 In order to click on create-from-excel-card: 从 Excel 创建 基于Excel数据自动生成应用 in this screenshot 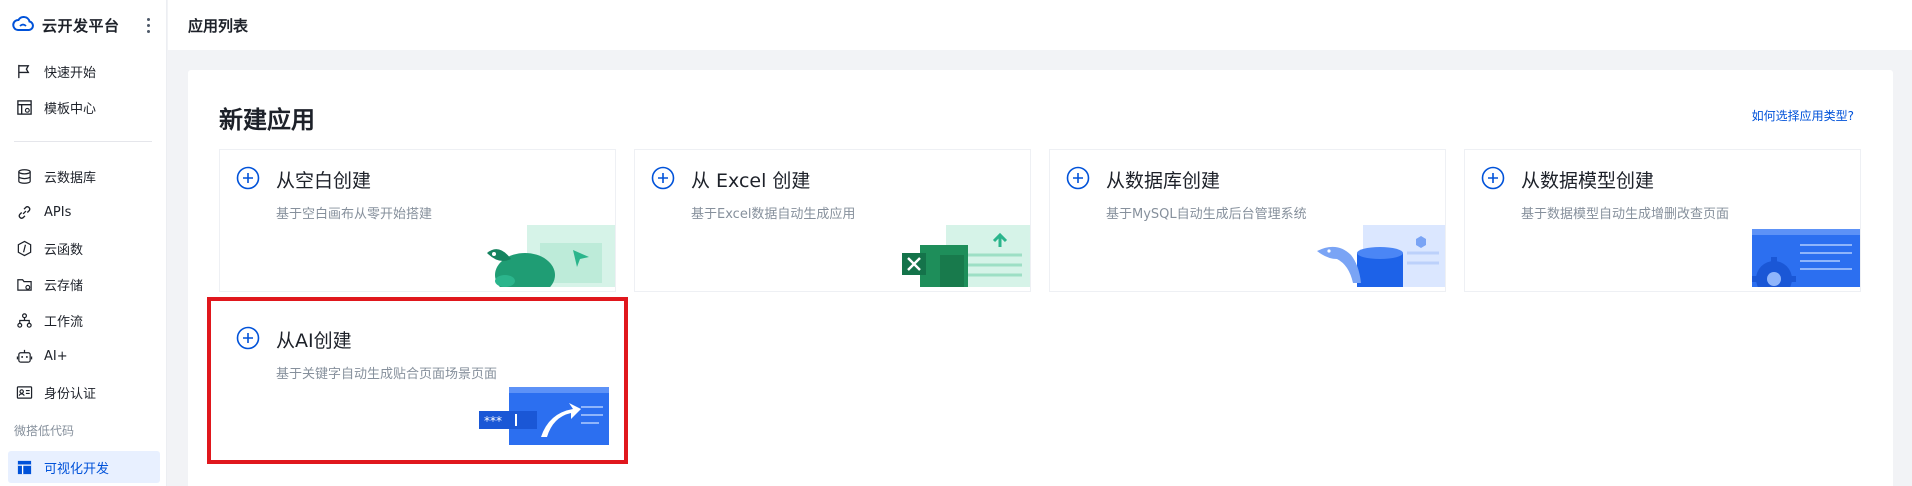, I will do `click(832, 220)`.